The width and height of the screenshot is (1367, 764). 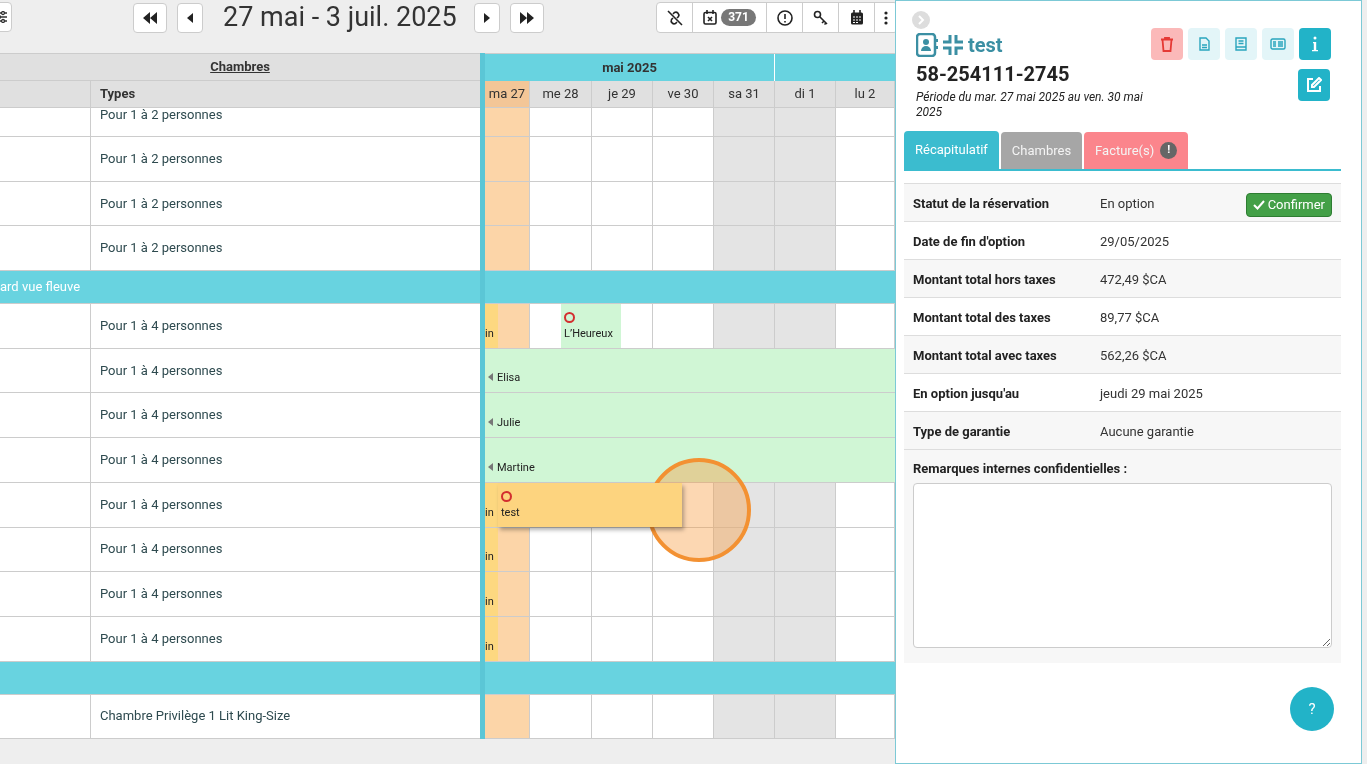 I want to click on booking-bar: Martine, so click(x=690, y=460).